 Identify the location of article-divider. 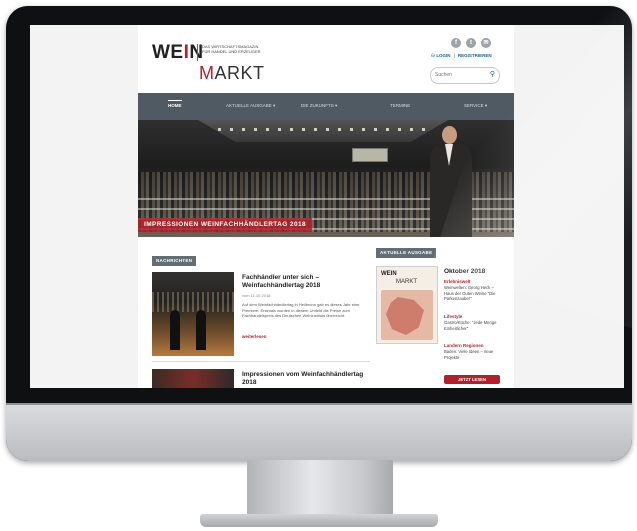
(261, 361).